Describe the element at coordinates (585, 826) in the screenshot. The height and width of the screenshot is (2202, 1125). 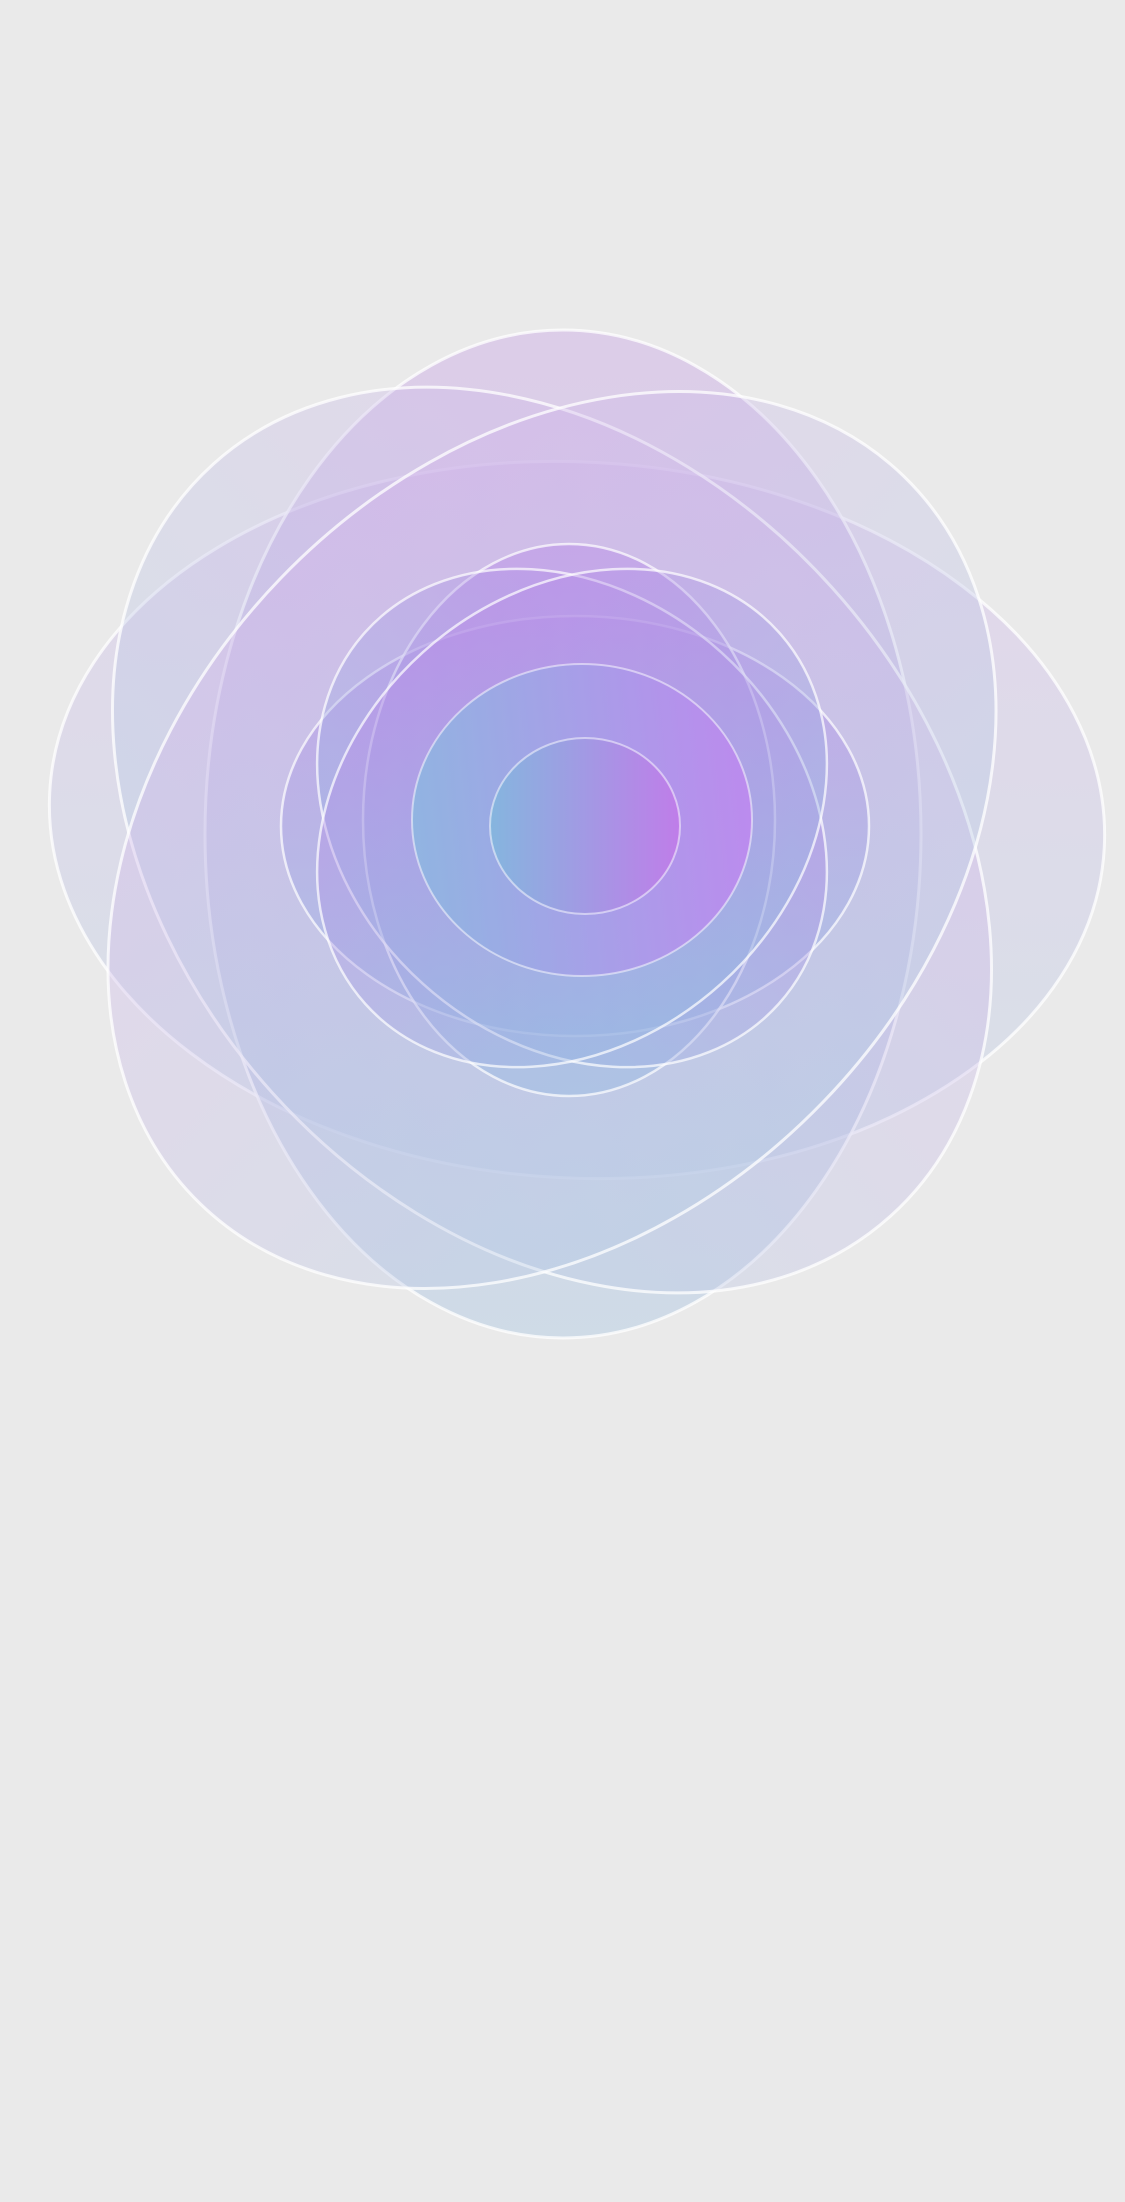
I see `flower-center` at that location.